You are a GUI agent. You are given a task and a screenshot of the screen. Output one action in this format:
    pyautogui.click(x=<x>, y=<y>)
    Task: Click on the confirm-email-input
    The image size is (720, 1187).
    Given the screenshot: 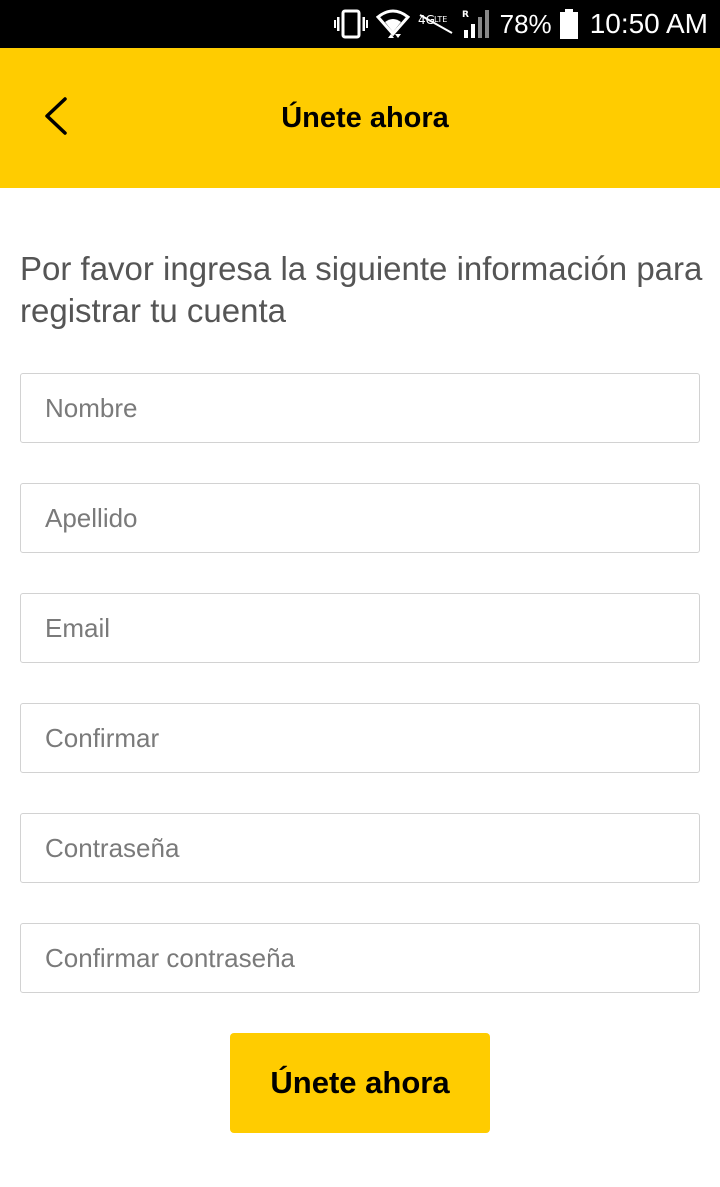 What is the action you would take?
    pyautogui.click(x=360, y=738)
    